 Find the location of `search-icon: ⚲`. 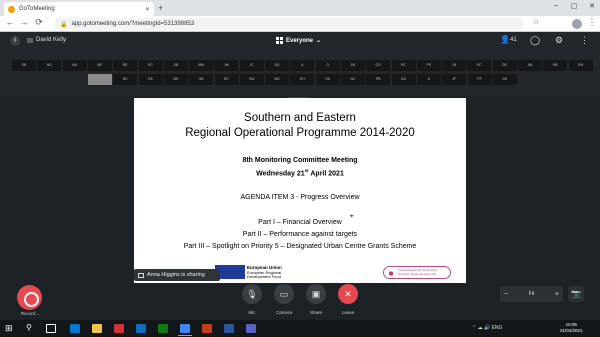

search-icon: ⚲ is located at coordinates (29, 327).